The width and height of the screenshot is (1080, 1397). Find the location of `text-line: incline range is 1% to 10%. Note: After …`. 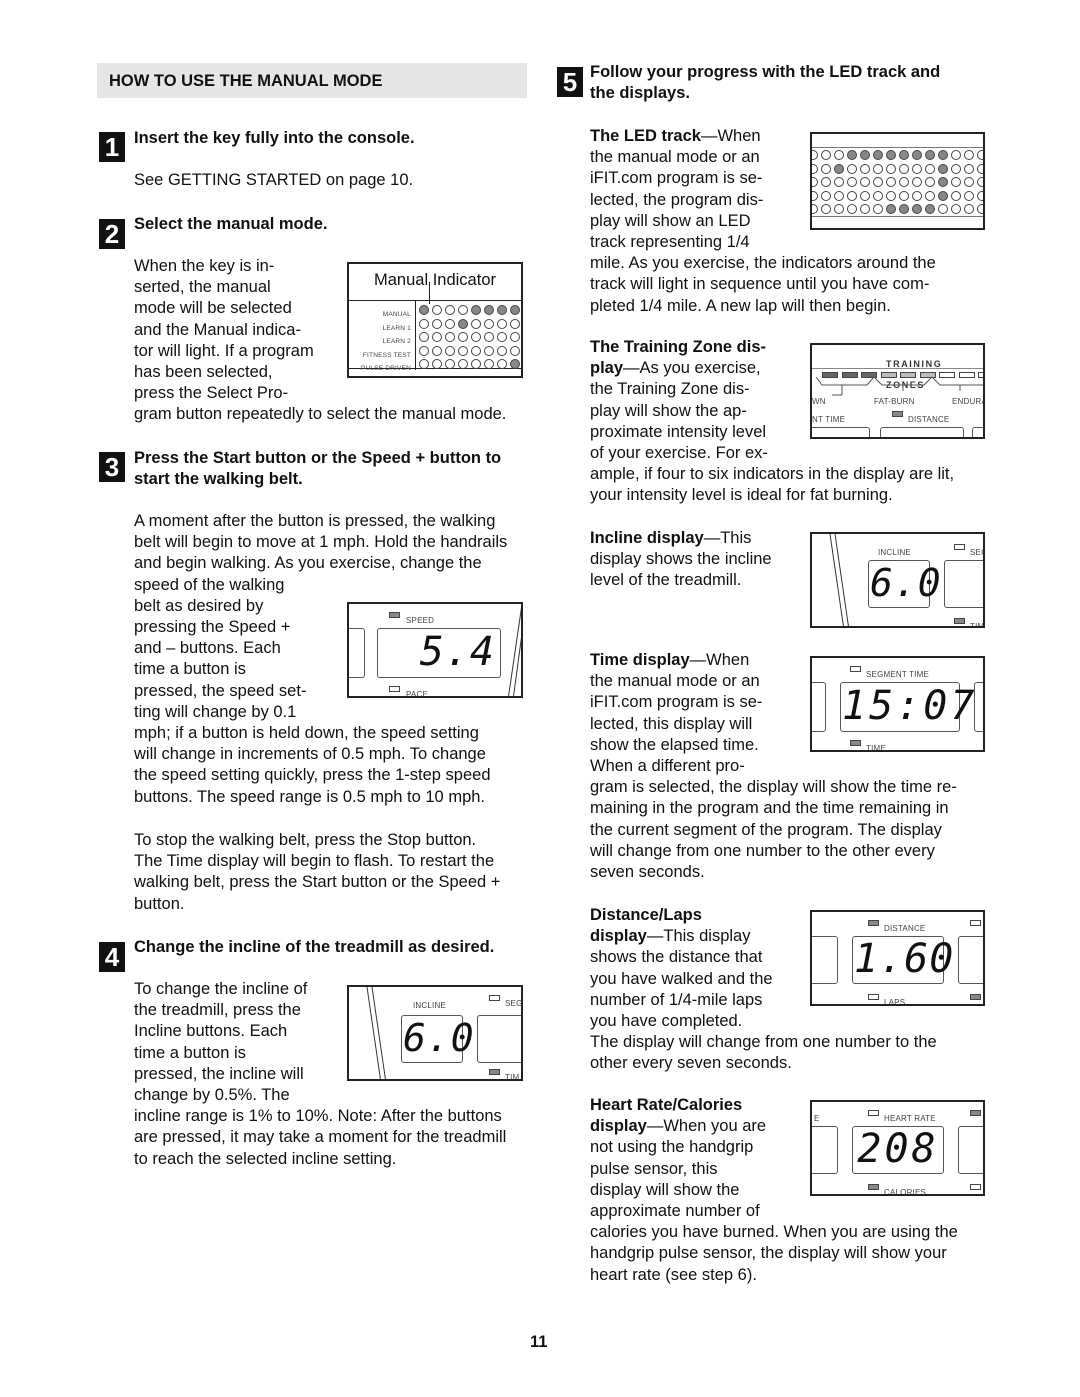

text-line: incline range is 1% to 10%. Note: After … is located at coordinates (318, 1116).